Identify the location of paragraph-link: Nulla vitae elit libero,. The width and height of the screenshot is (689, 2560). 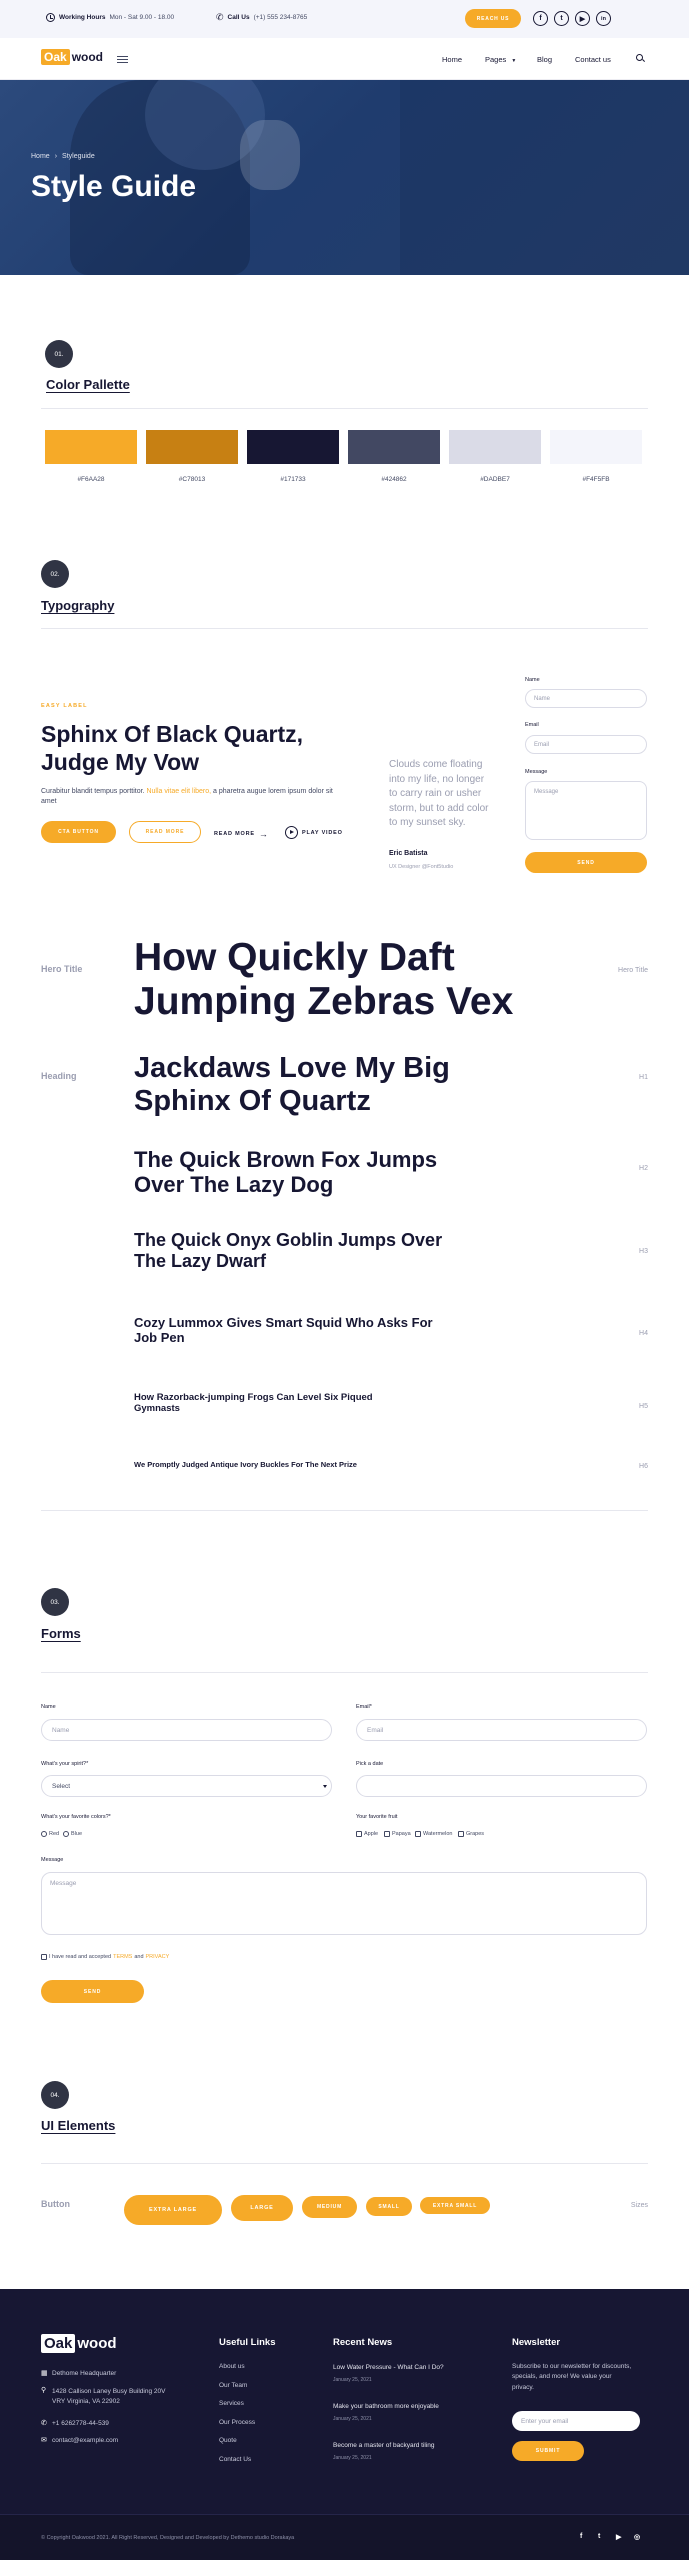
(178, 791).